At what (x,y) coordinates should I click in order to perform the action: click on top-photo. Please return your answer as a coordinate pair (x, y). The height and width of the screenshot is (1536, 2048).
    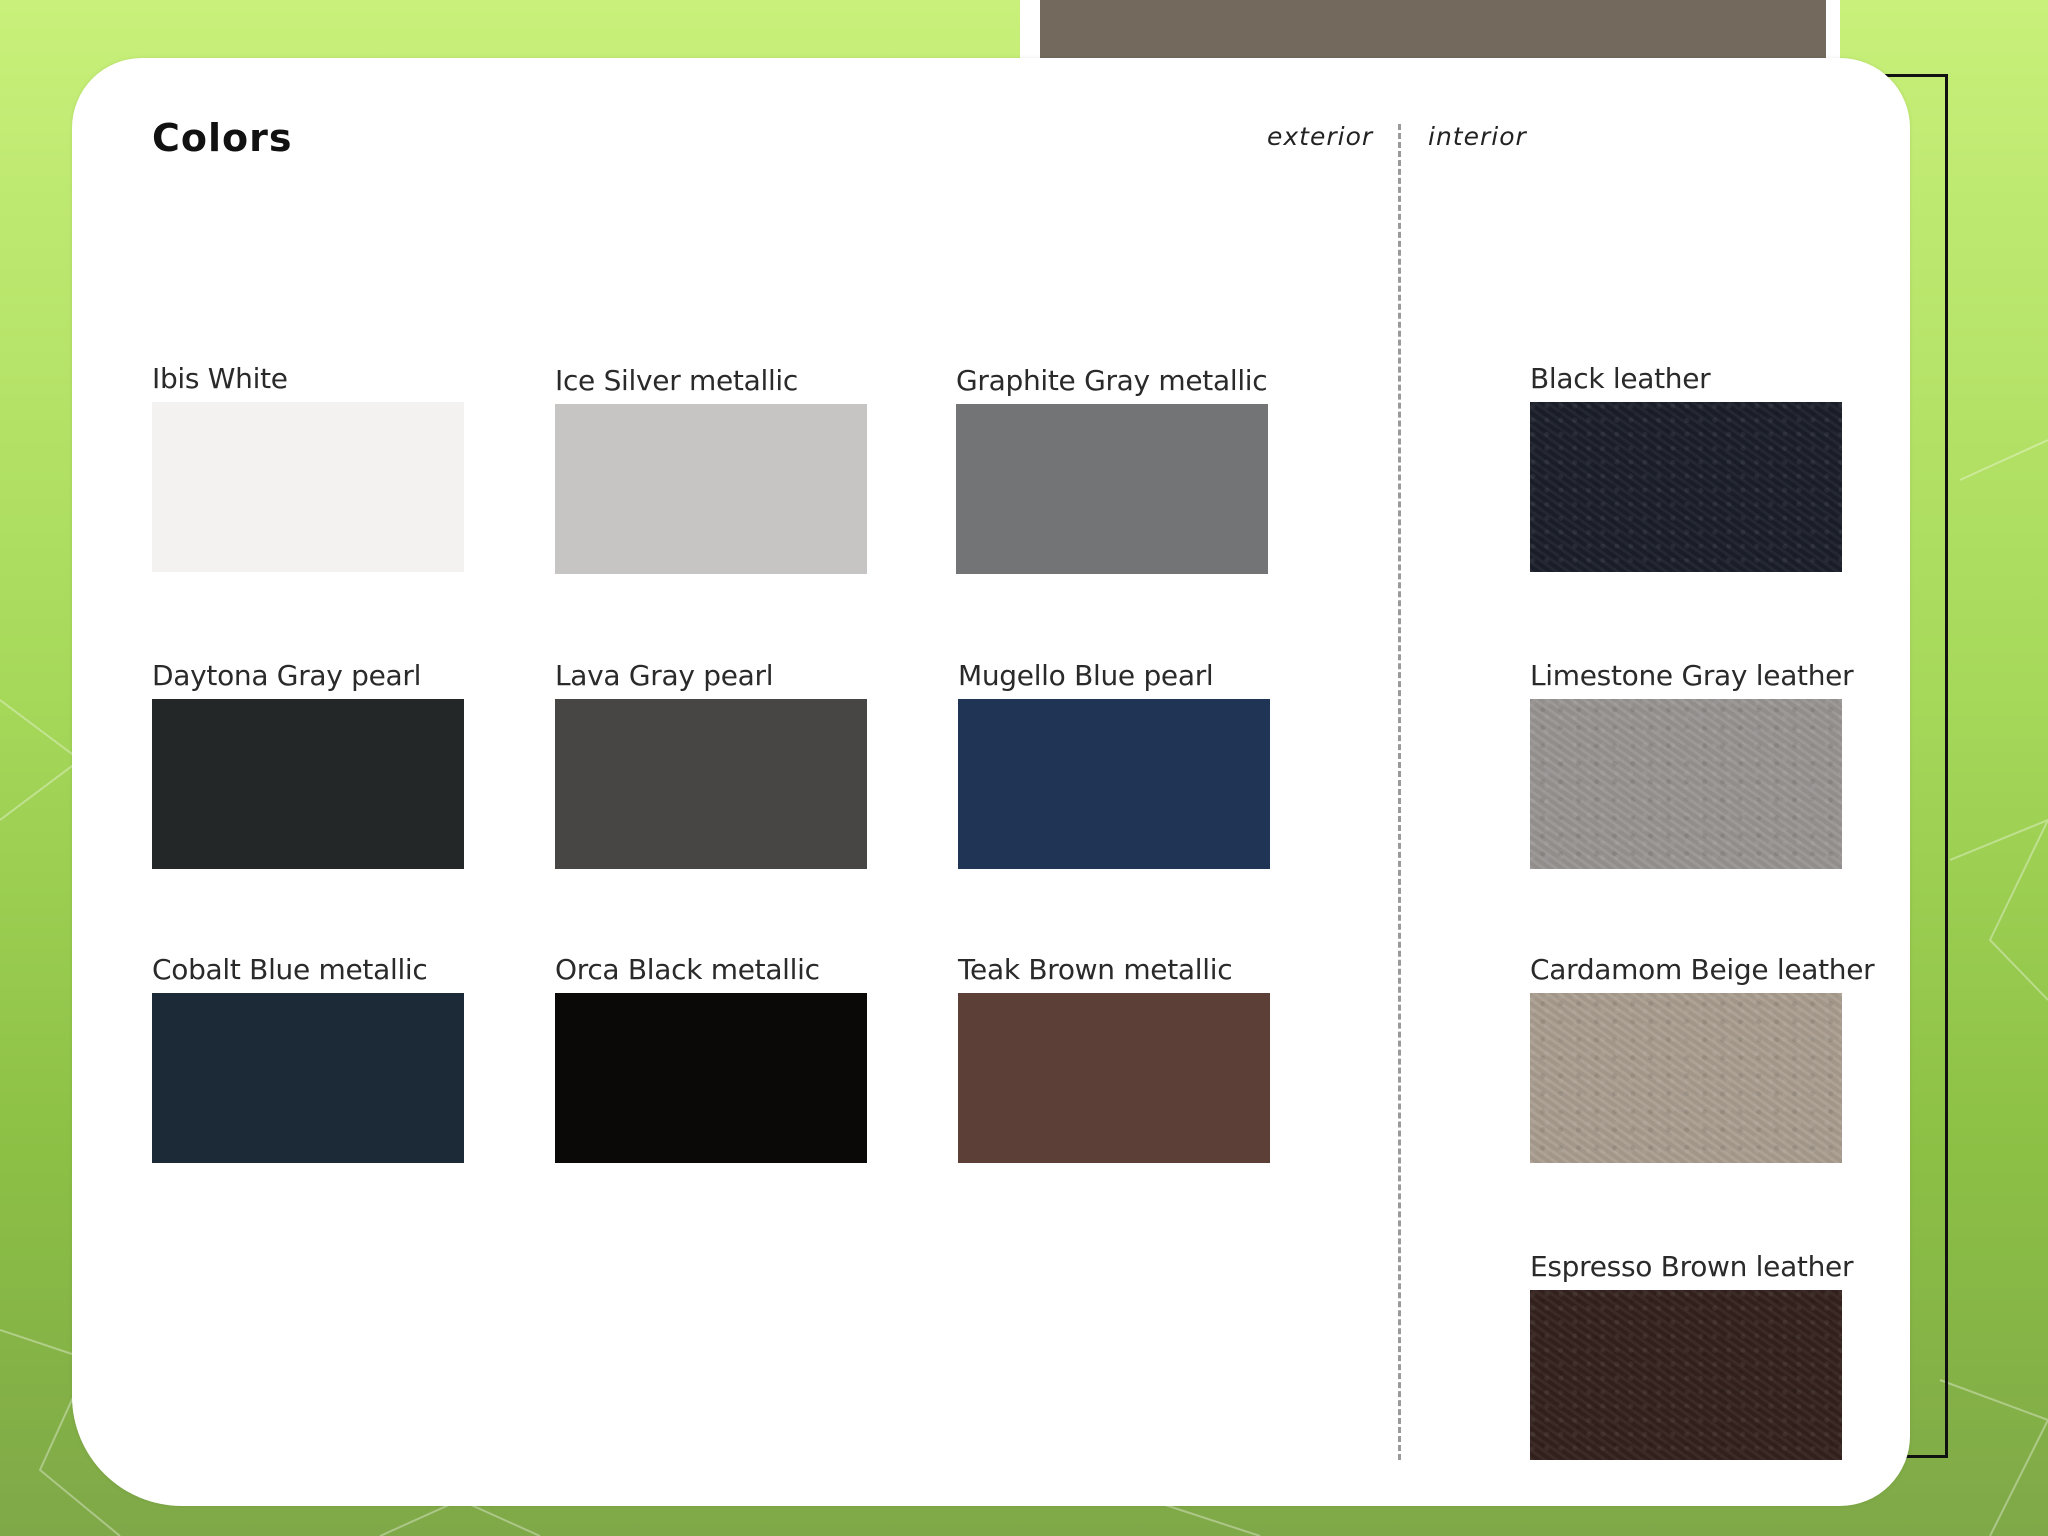
    Looking at the image, I should click on (1433, 30).